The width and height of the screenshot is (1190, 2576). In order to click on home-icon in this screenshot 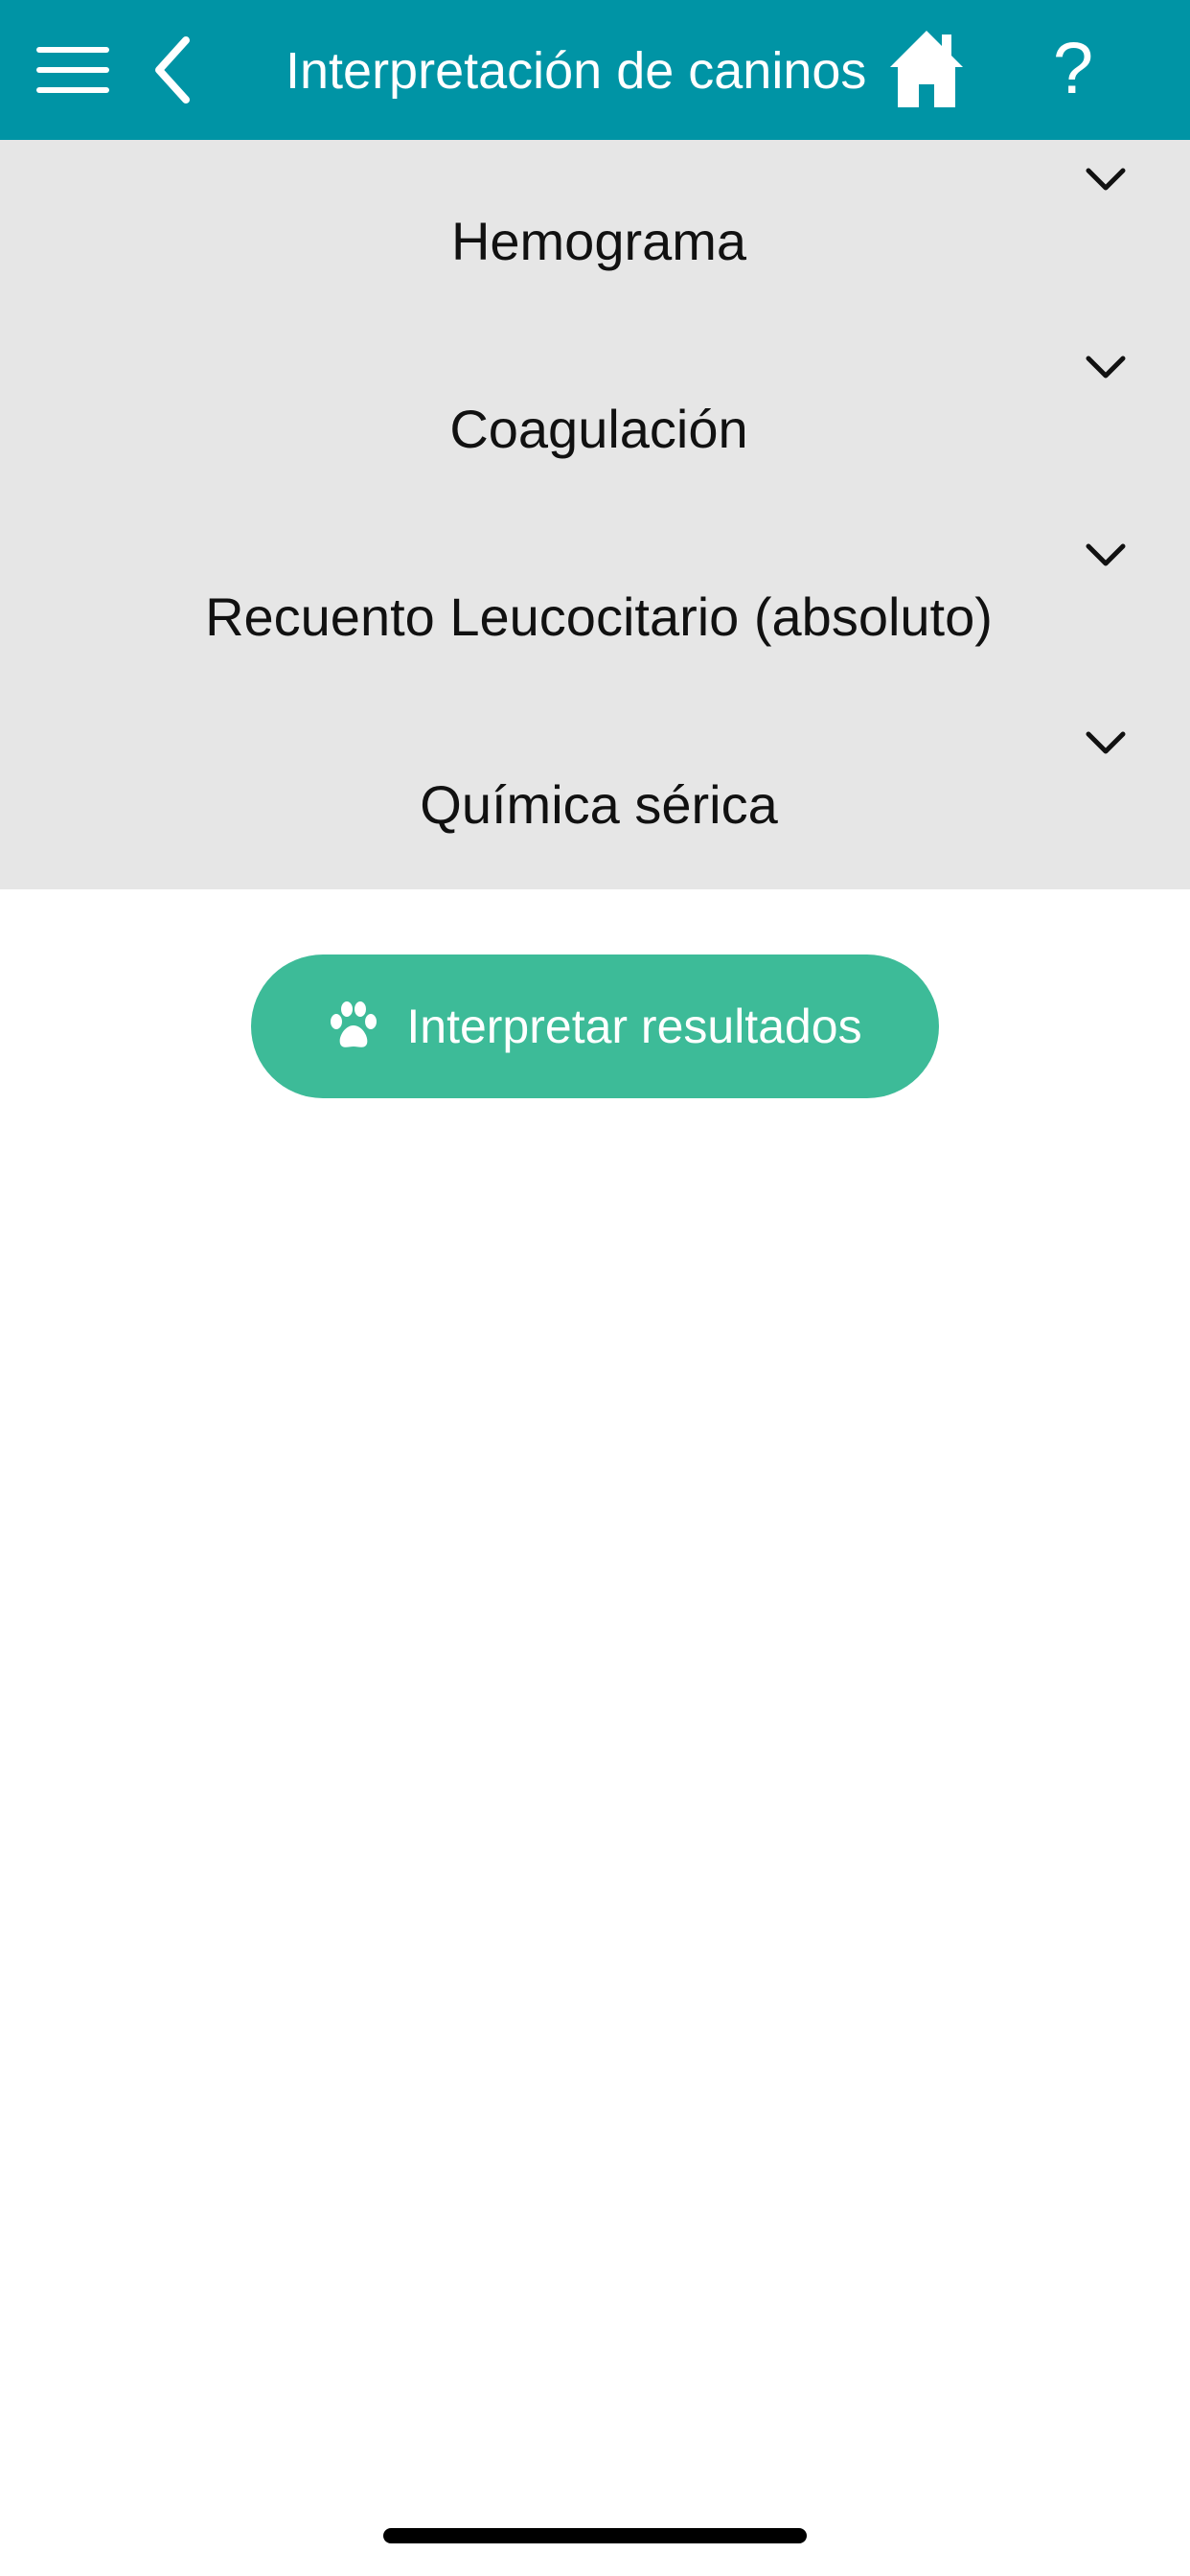, I will do `click(927, 69)`.